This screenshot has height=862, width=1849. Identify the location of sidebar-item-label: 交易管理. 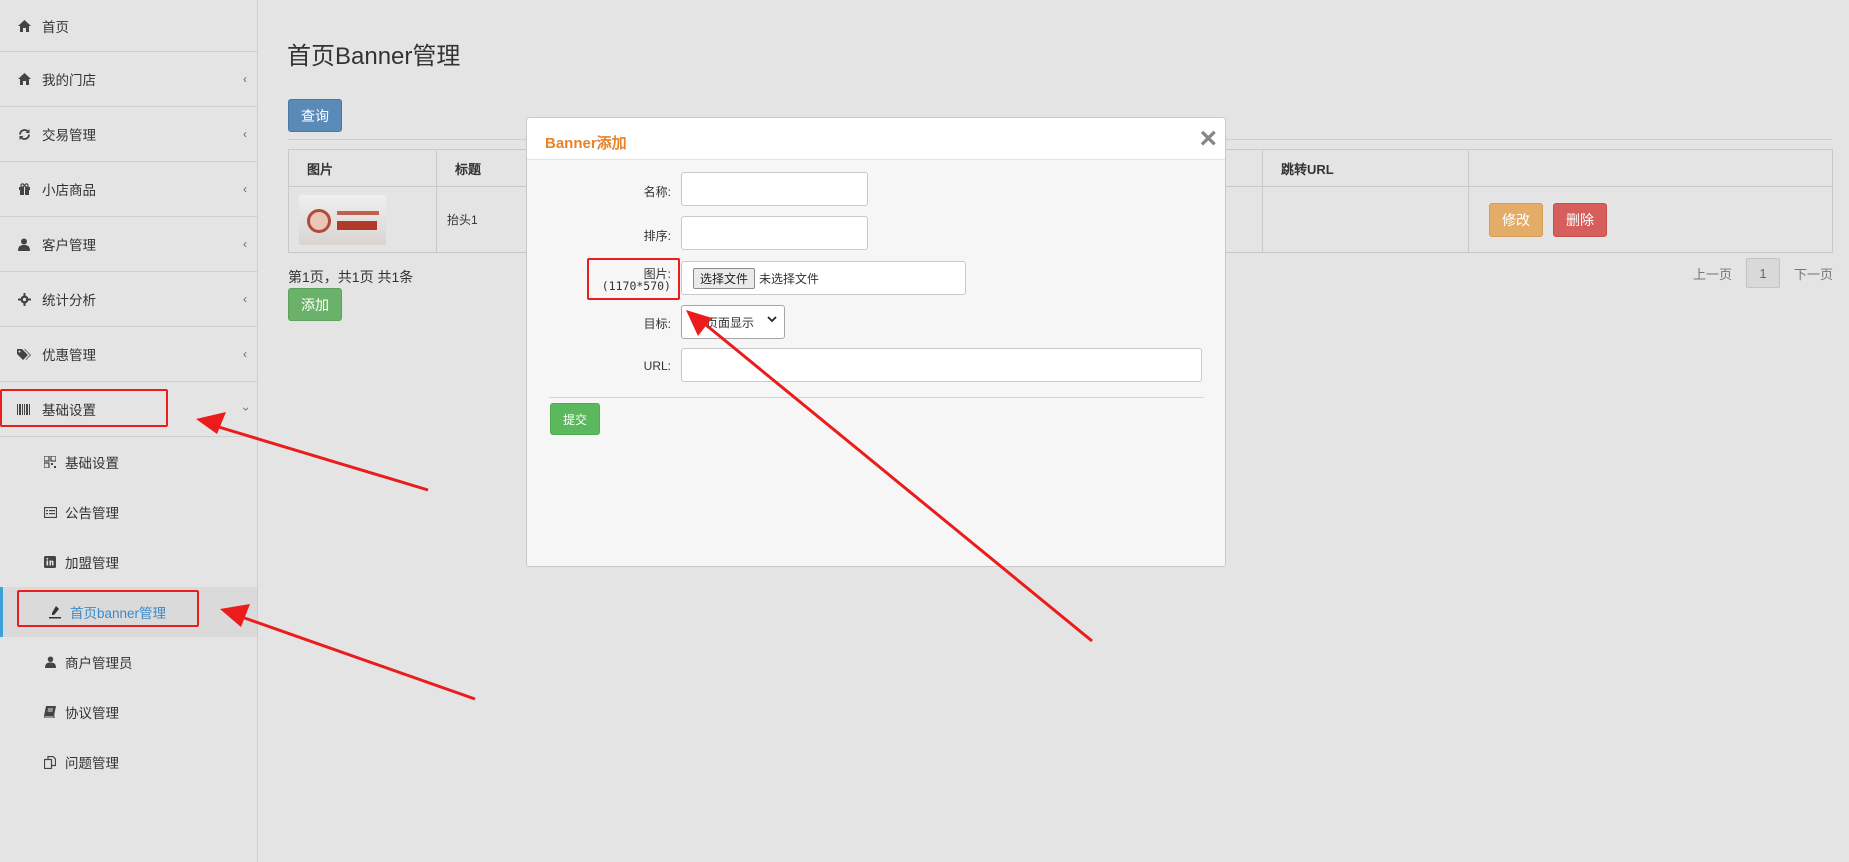
(69, 135).